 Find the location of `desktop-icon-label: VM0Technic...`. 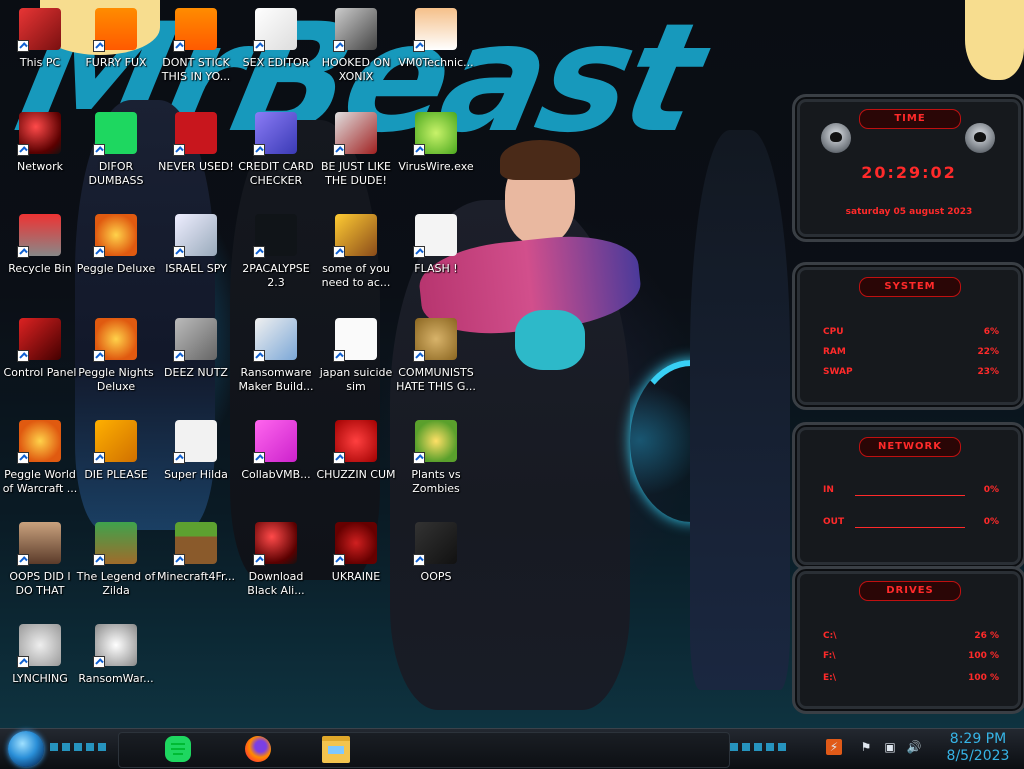

desktop-icon-label: VM0Technic... is located at coordinates (436, 62).